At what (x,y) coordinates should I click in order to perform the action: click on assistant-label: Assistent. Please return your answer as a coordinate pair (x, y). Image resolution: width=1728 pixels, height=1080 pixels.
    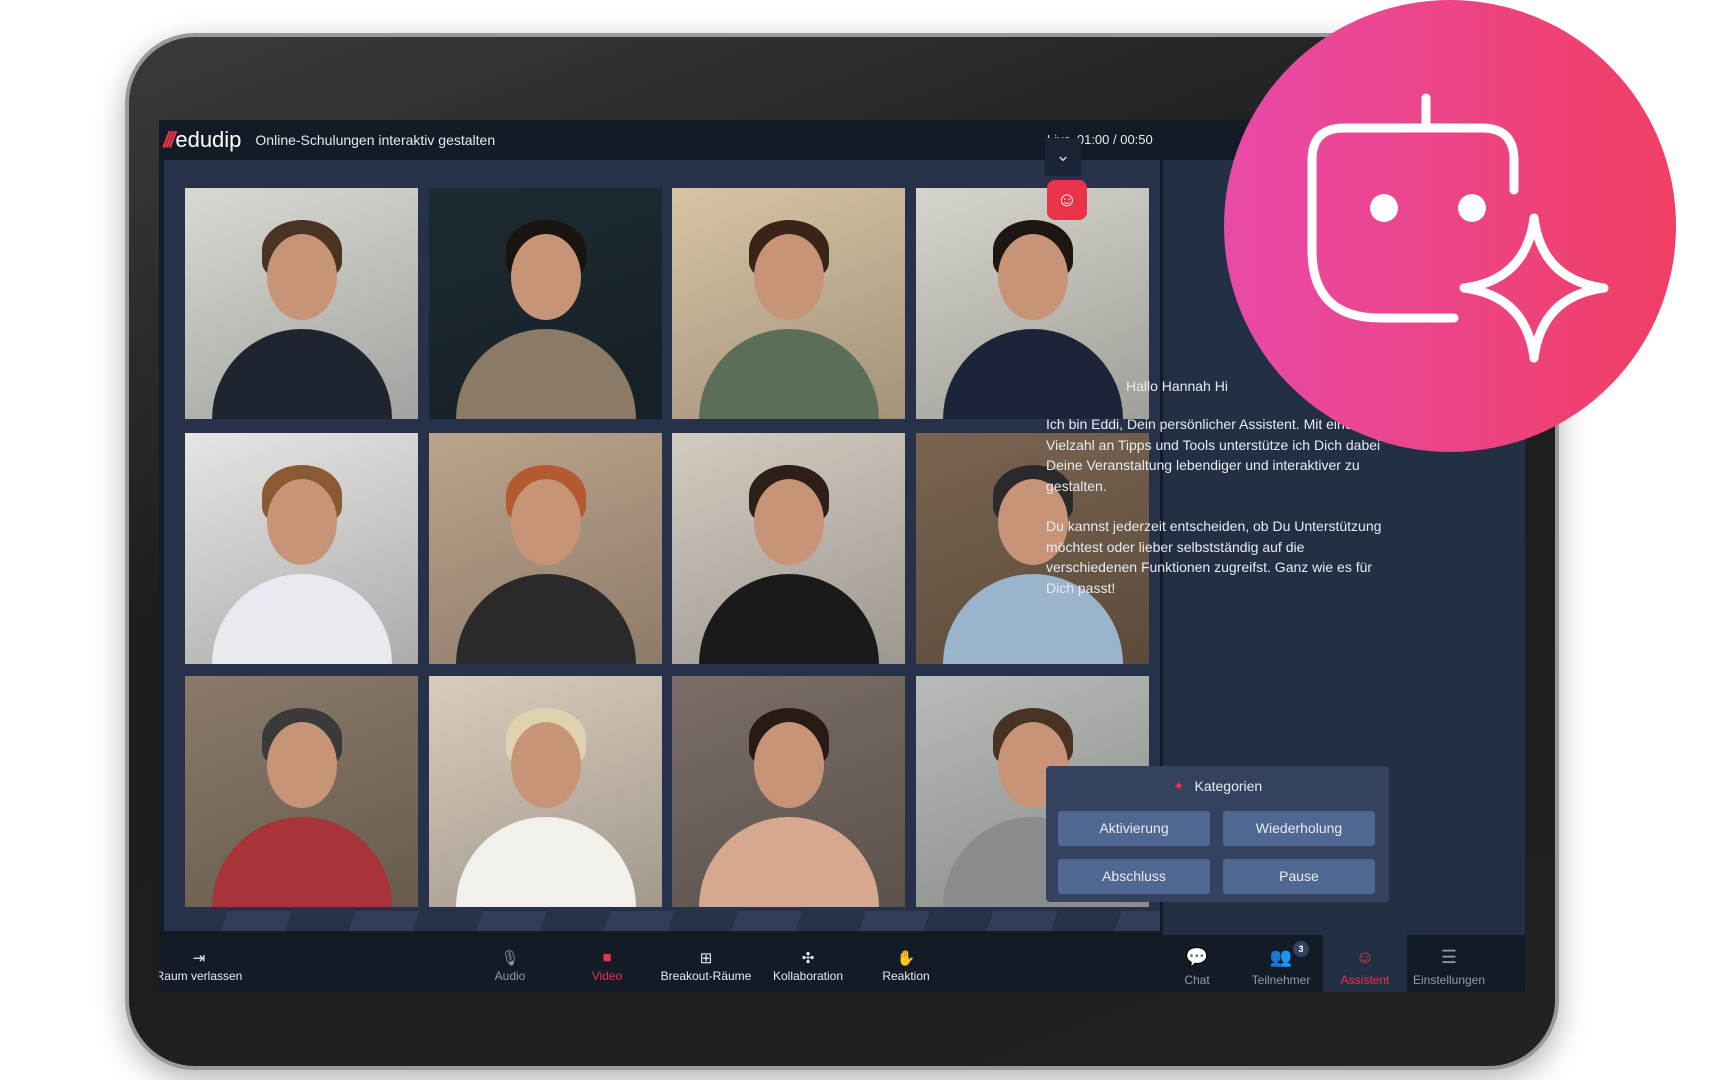
    Looking at the image, I should click on (1365, 980).